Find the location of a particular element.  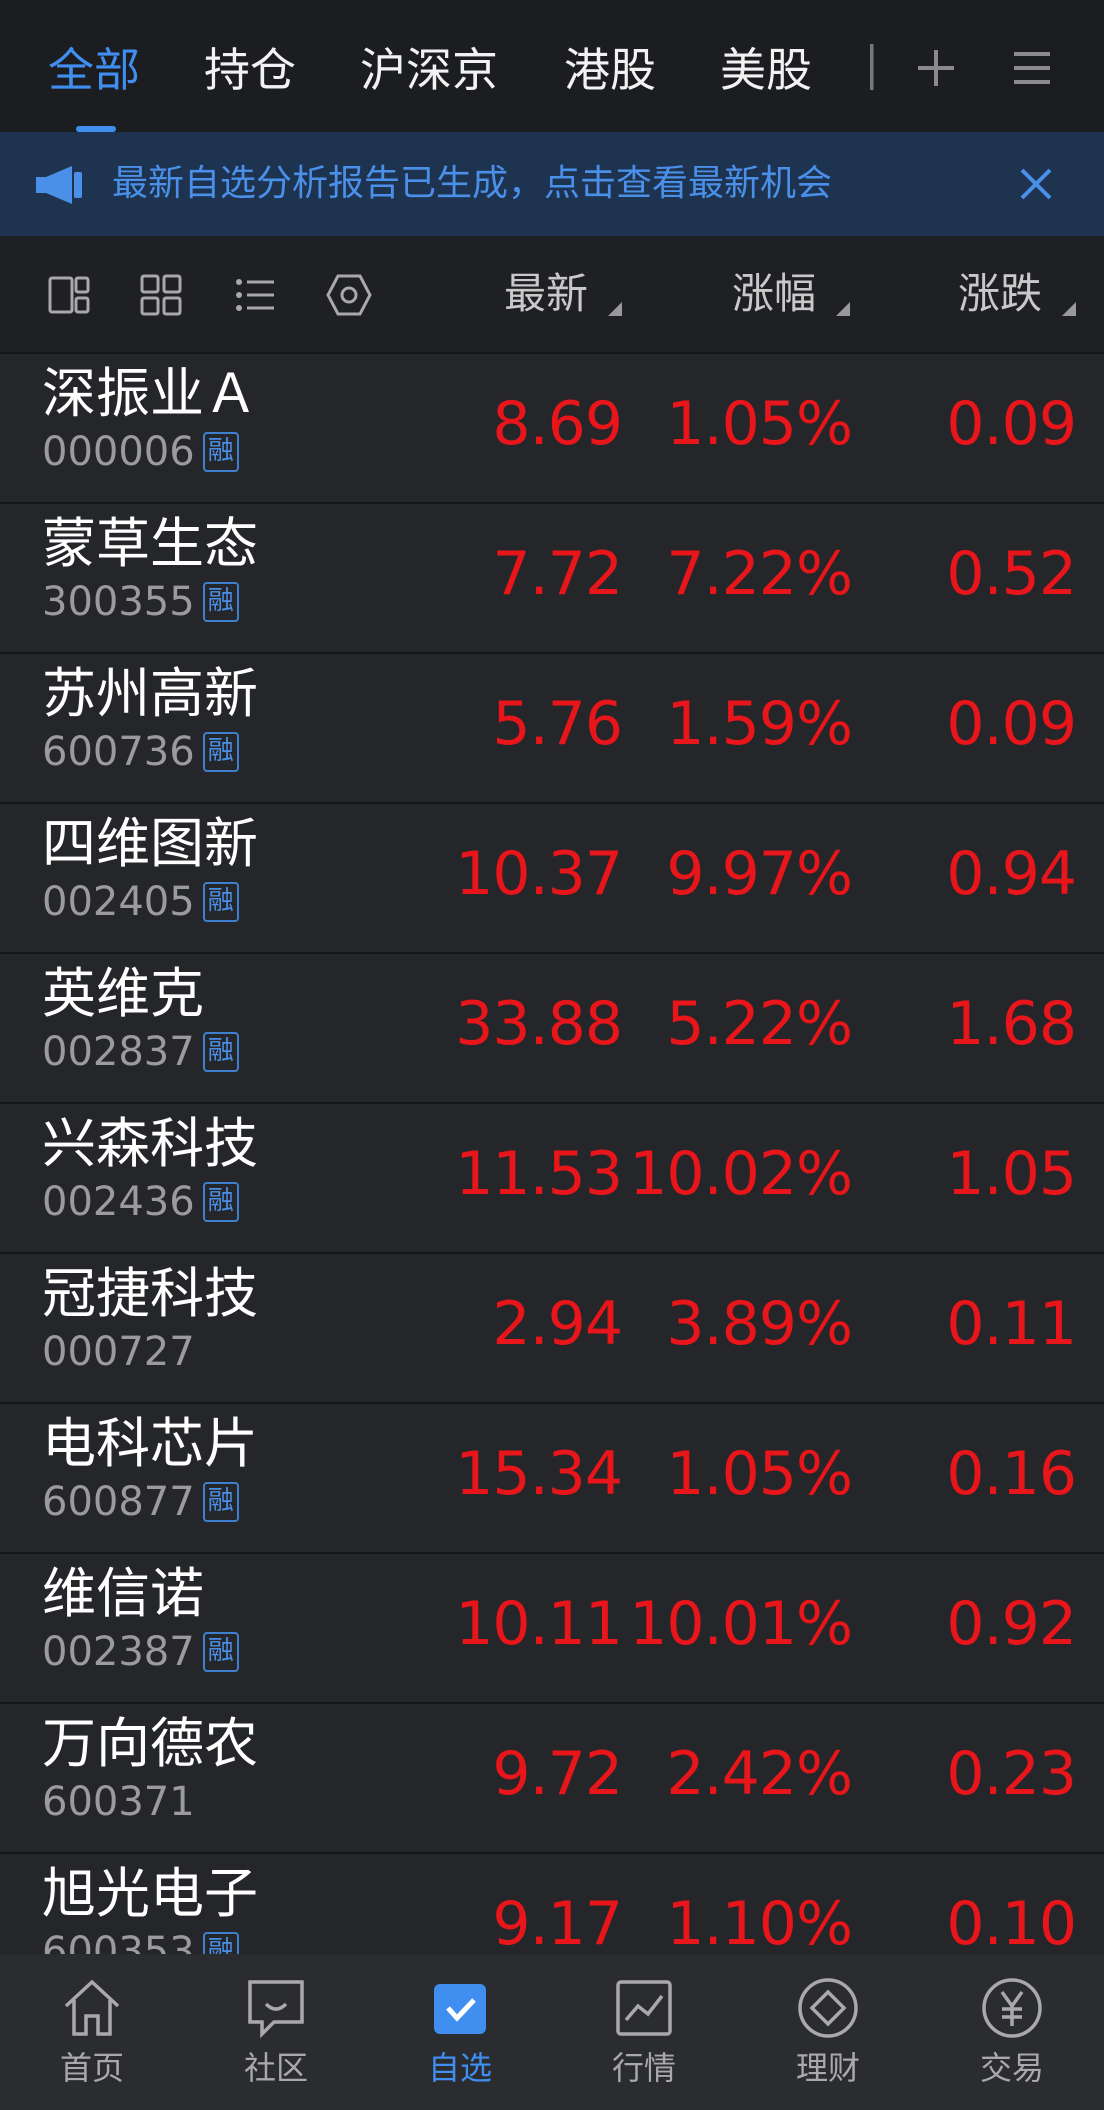

change-percent: 10.01% is located at coordinates (741, 1624).